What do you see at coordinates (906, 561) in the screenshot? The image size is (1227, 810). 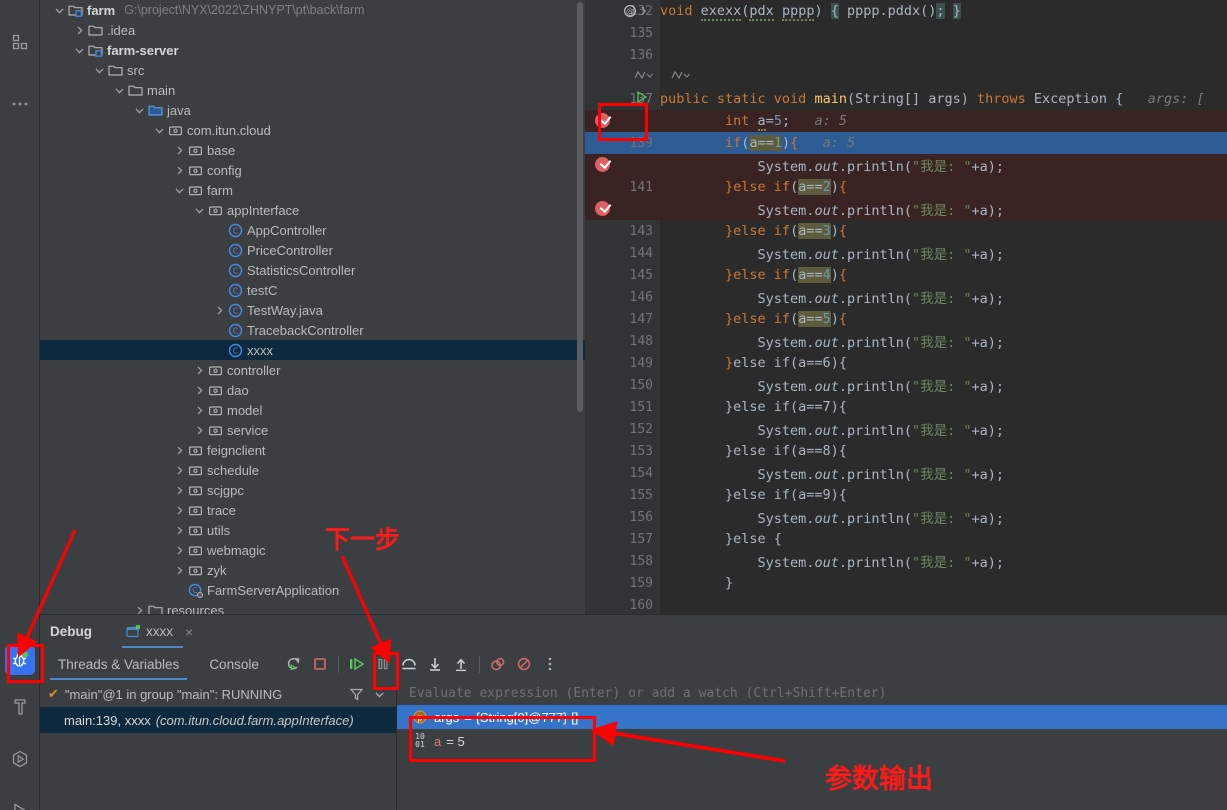 I see `code-line: 158 System.out.println("我是: "+a);` at bounding box center [906, 561].